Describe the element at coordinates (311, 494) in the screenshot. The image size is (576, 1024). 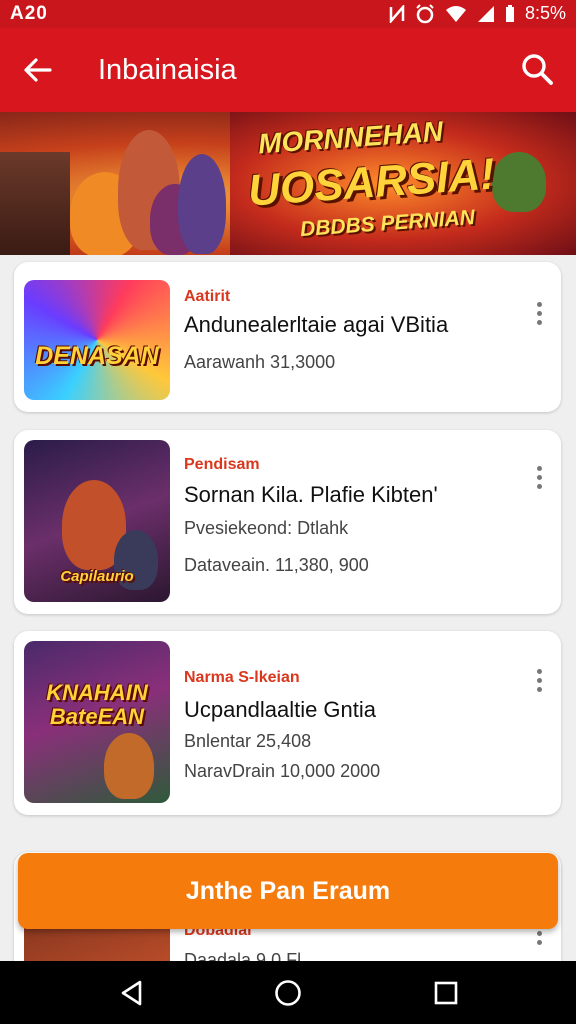
I see `game-title: Sornan Kila. Plafie Kibten'` at that location.